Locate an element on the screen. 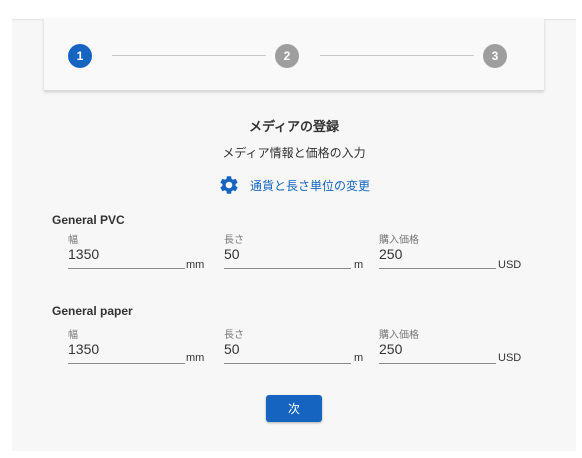 The width and height of the screenshot is (582, 458). length-field-paper: 長さ 50 is located at coordinates (287, 345).